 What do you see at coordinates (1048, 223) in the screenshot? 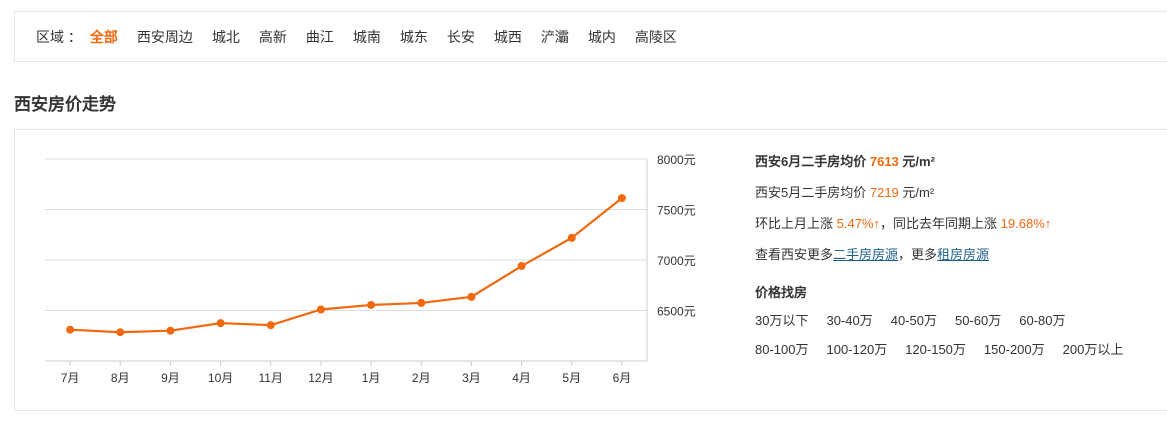
I see `up-arrow-icon: ↑` at bounding box center [1048, 223].